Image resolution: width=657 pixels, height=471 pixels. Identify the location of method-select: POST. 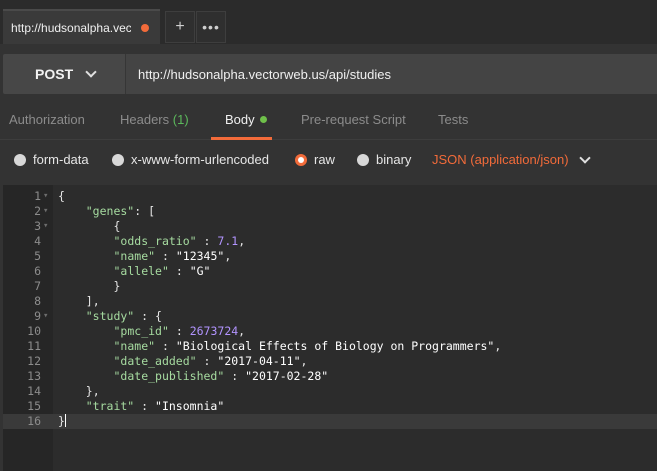
(64, 74).